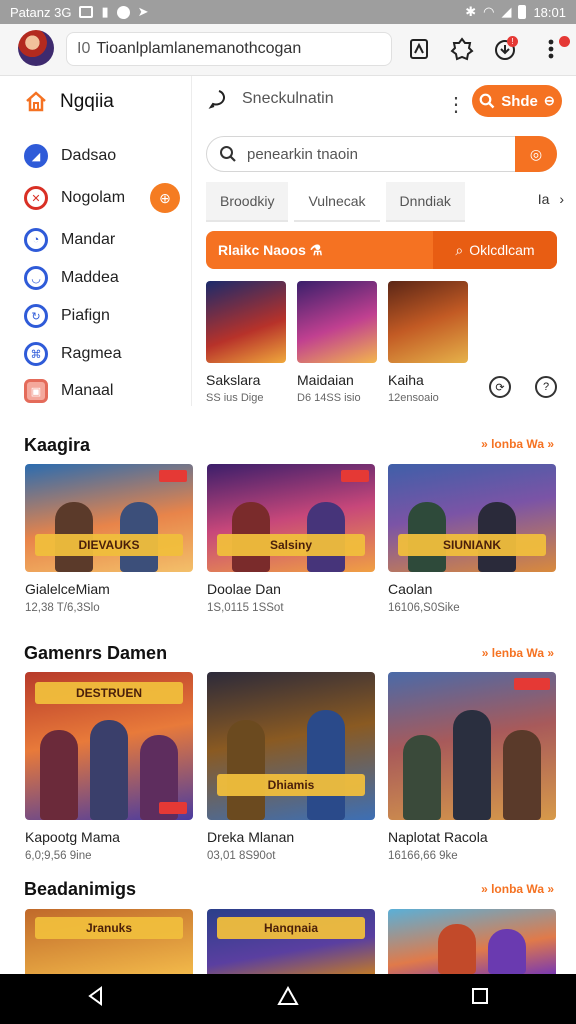  I want to click on tab-2: Dnndiak, so click(425, 202).